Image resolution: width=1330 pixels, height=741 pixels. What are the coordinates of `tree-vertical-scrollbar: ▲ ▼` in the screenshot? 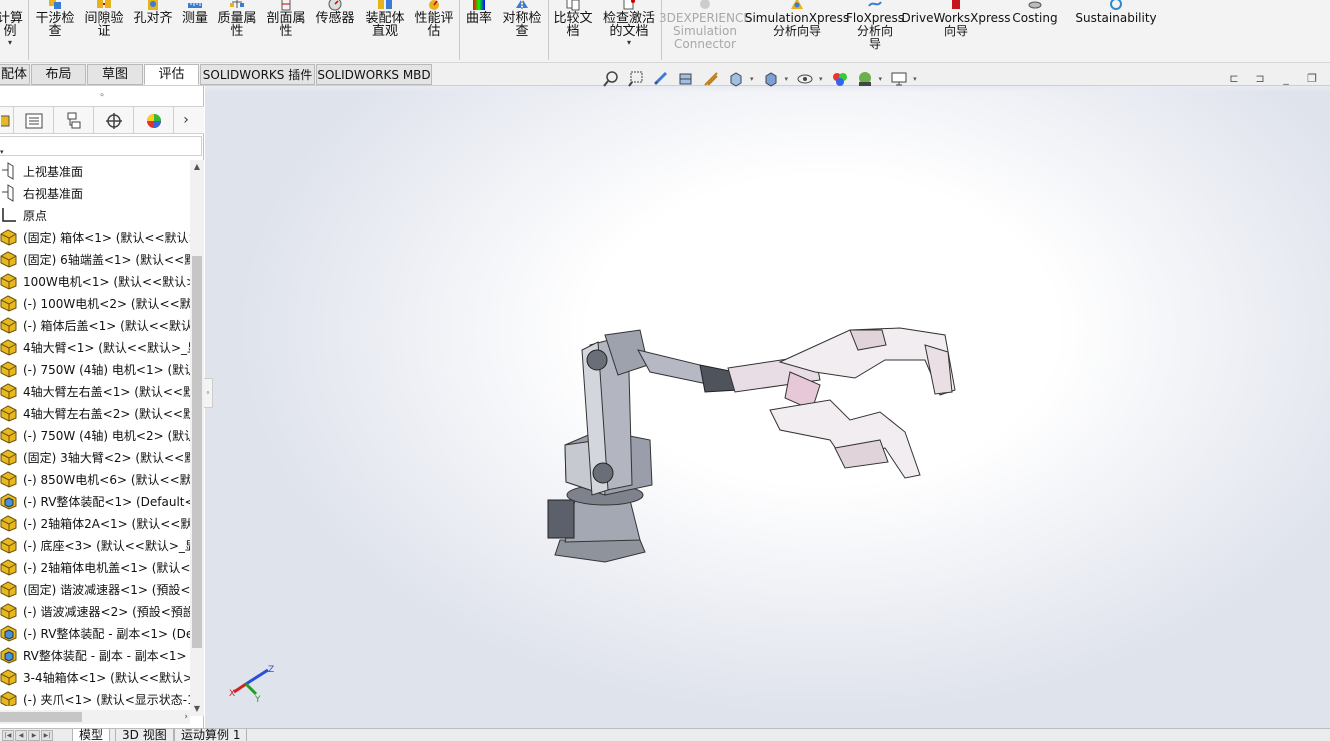 It's located at (197, 438).